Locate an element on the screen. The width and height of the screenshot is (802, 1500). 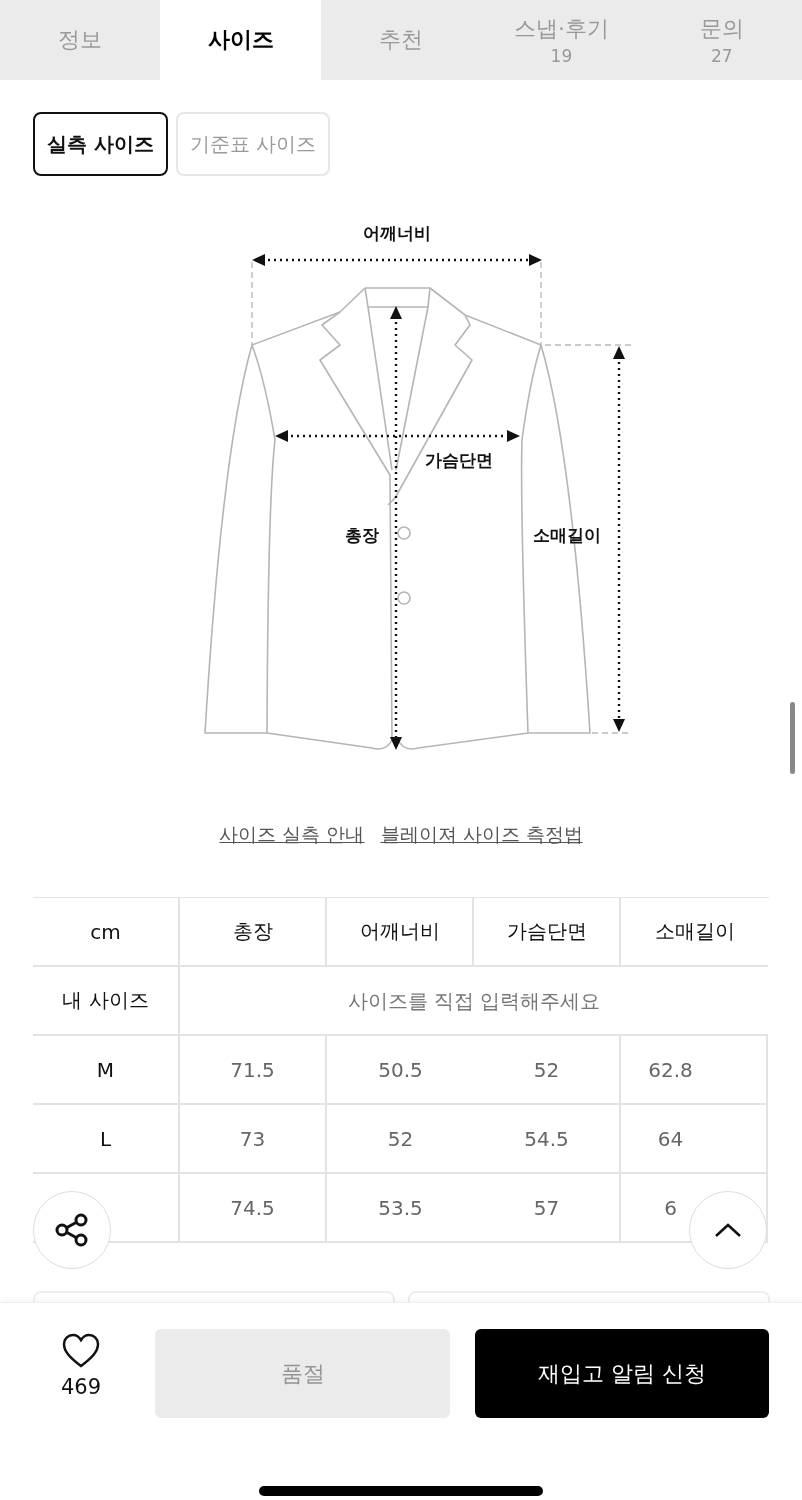
table-cell: 54.5 is located at coordinates (547, 1139).